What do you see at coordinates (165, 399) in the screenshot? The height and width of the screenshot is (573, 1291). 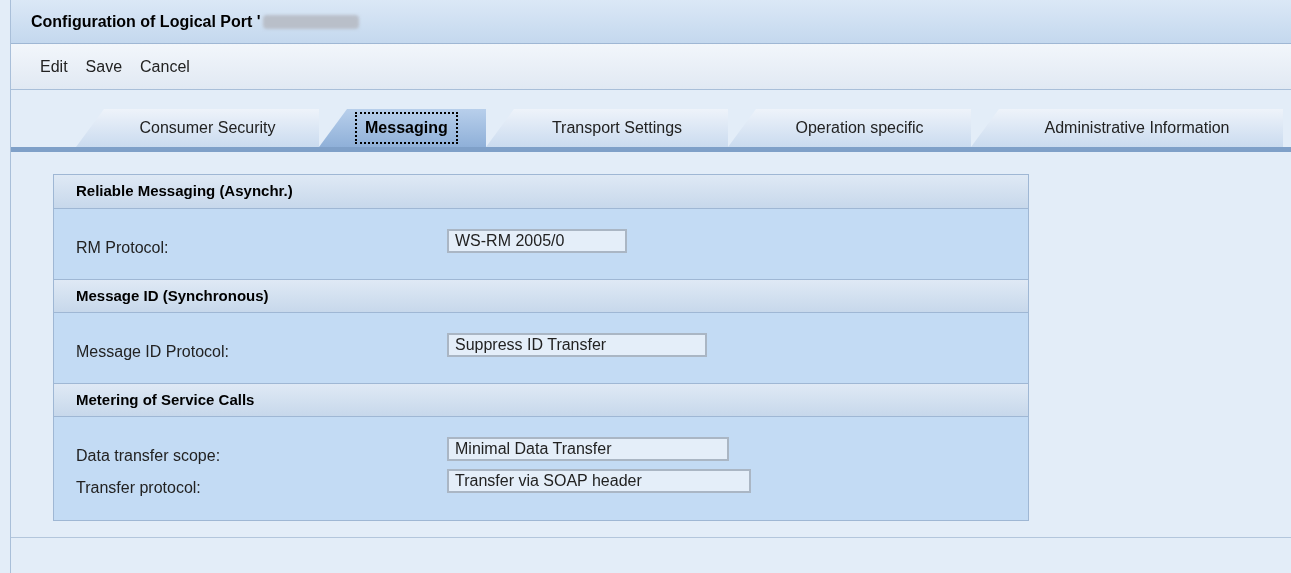 I see `section-title: Metering of Service Calls` at bounding box center [165, 399].